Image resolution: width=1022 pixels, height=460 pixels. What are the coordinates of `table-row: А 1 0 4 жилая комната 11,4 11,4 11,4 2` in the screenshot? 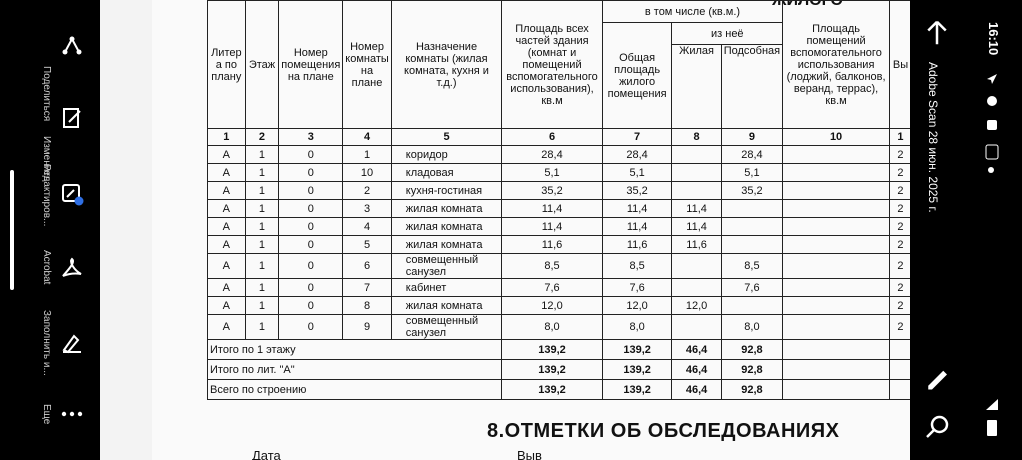 It's located at (558, 226).